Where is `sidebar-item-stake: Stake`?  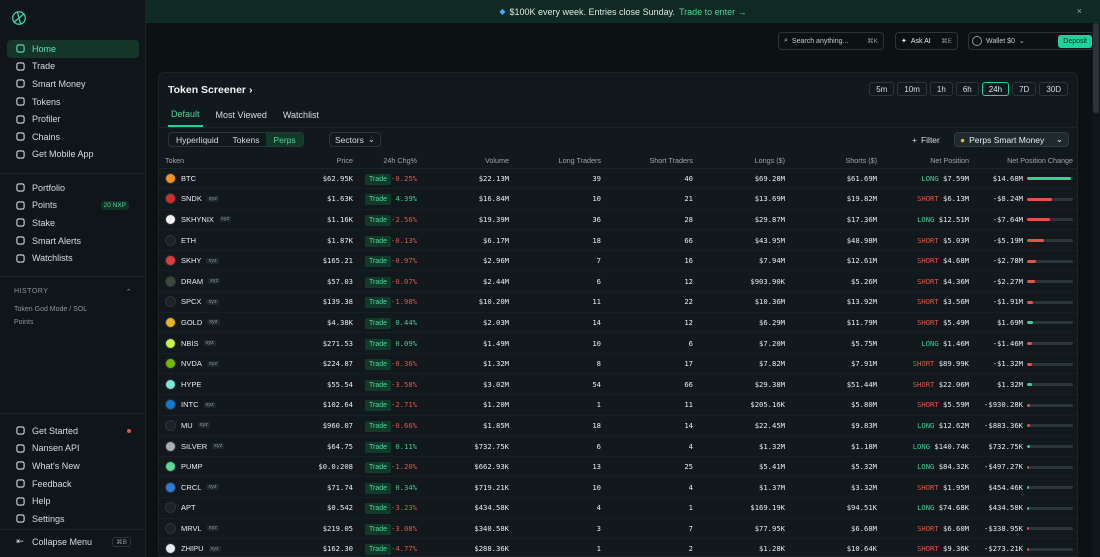
sidebar-item-stake: Stake is located at coordinates (73, 223).